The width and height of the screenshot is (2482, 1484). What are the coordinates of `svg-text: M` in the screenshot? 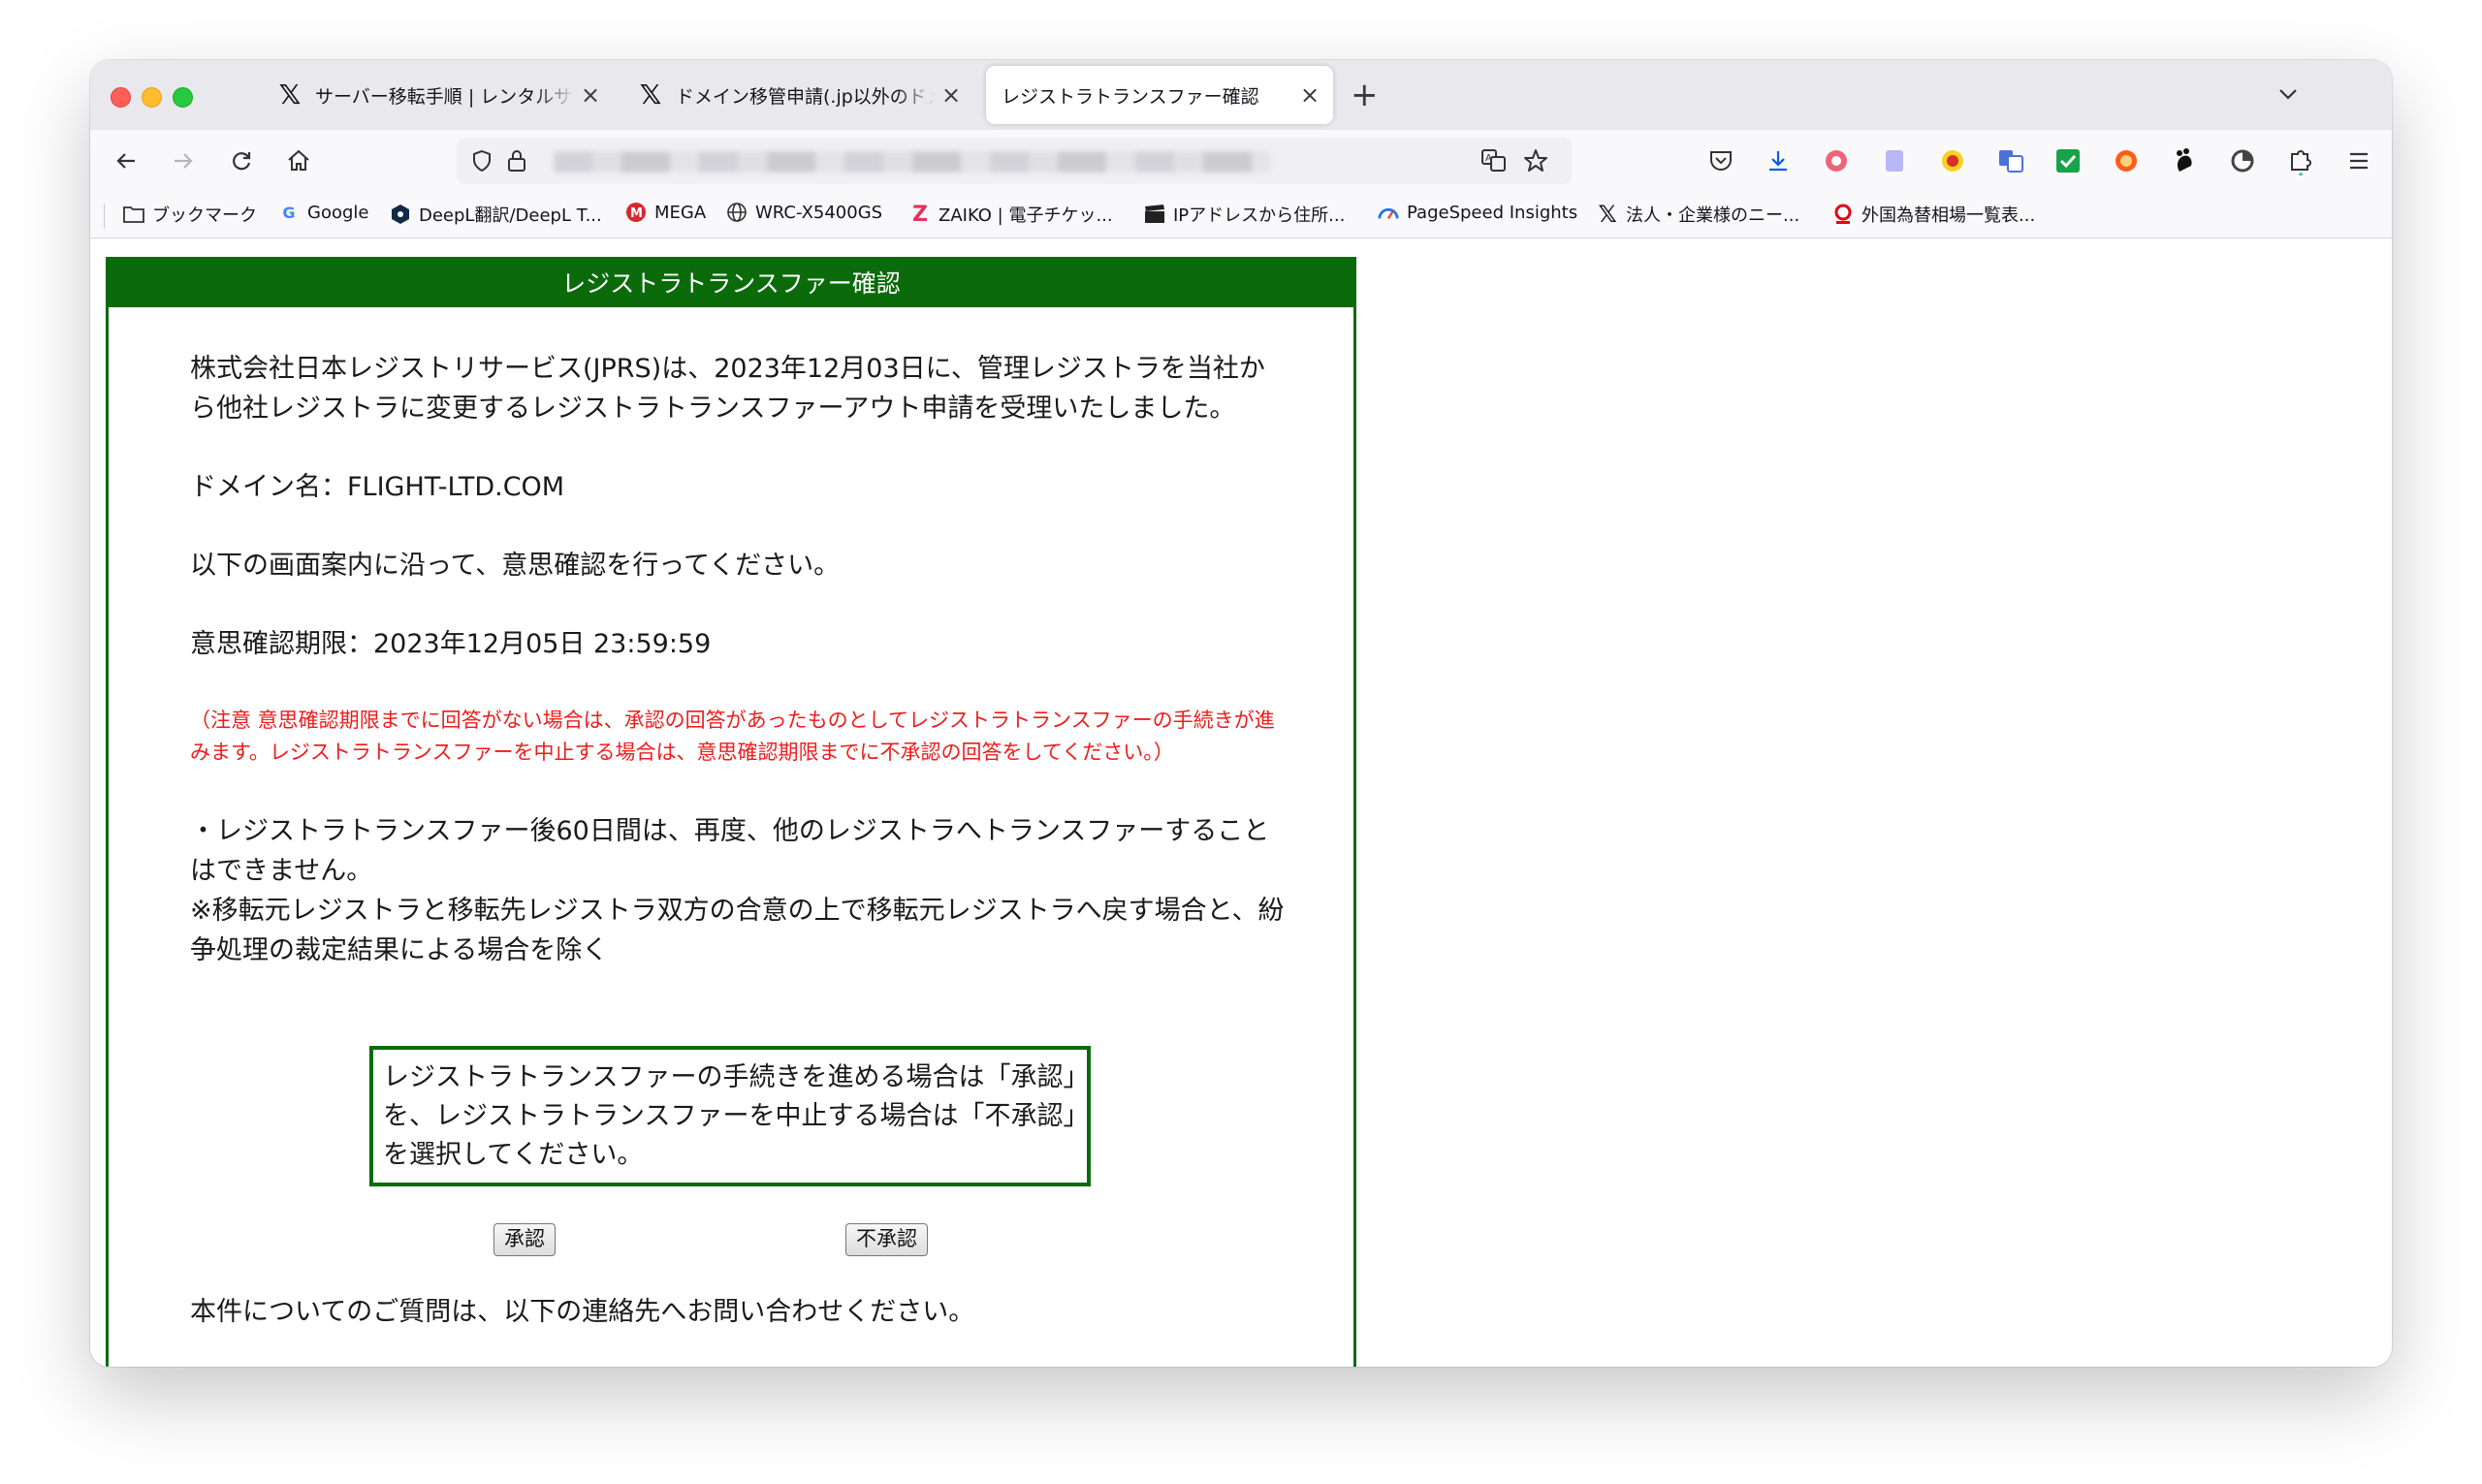 It's located at (636, 214).